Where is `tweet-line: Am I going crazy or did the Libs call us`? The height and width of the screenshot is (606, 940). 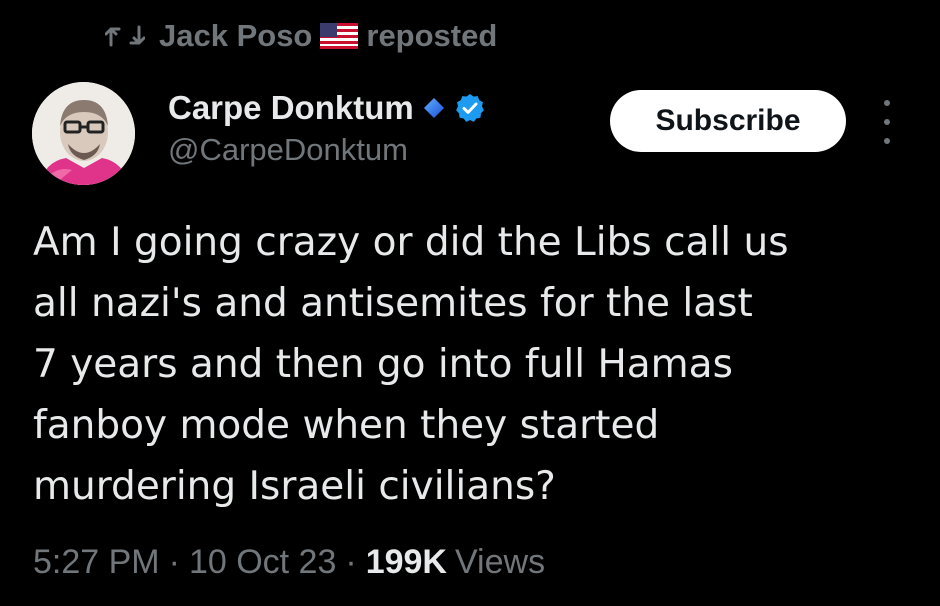 tweet-line: Am I going crazy or did the Libs call us is located at coordinates (411, 242).